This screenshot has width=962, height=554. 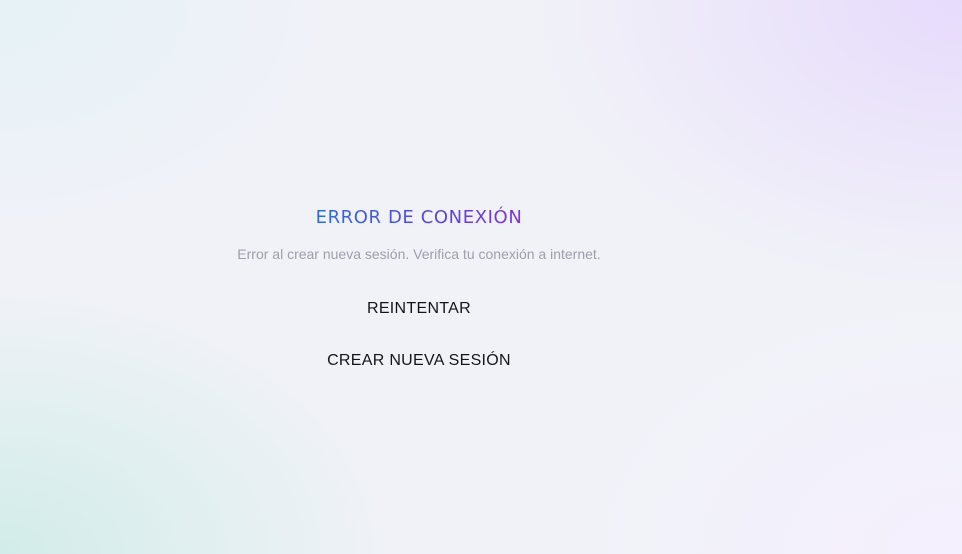 I want to click on create-new-session-button: CREAR NUEVA SESIÓN, so click(x=419, y=361).